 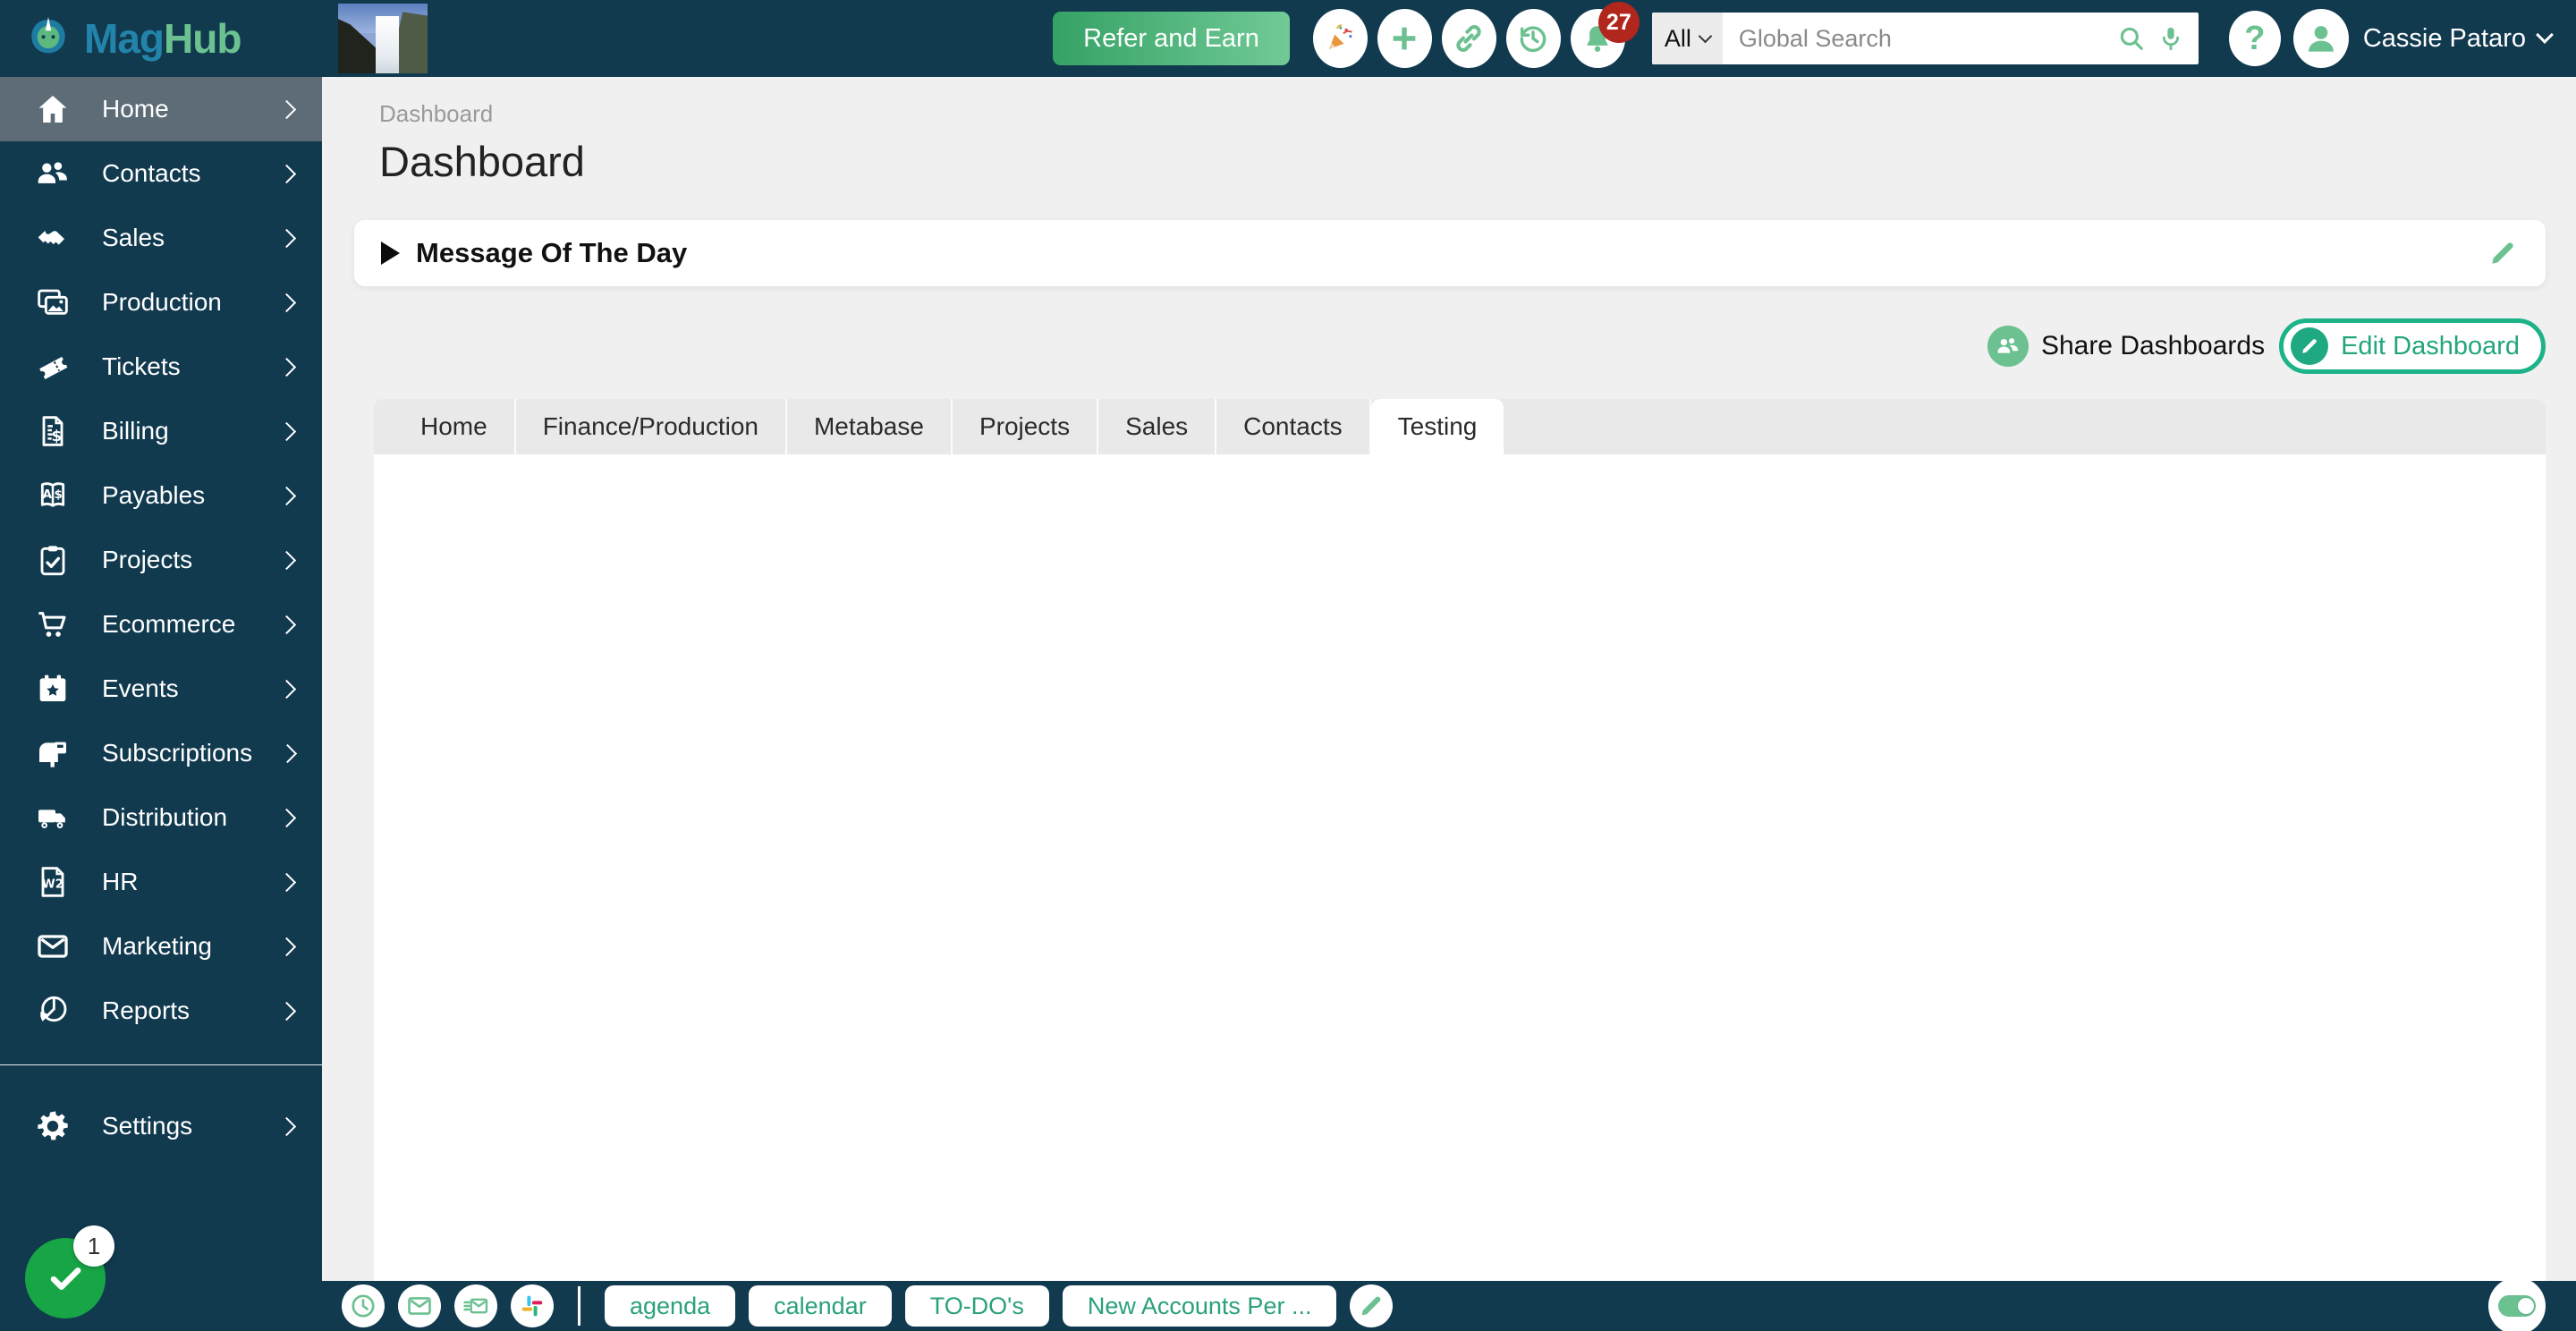 I want to click on history-clock-icon, so click(x=1533, y=38).